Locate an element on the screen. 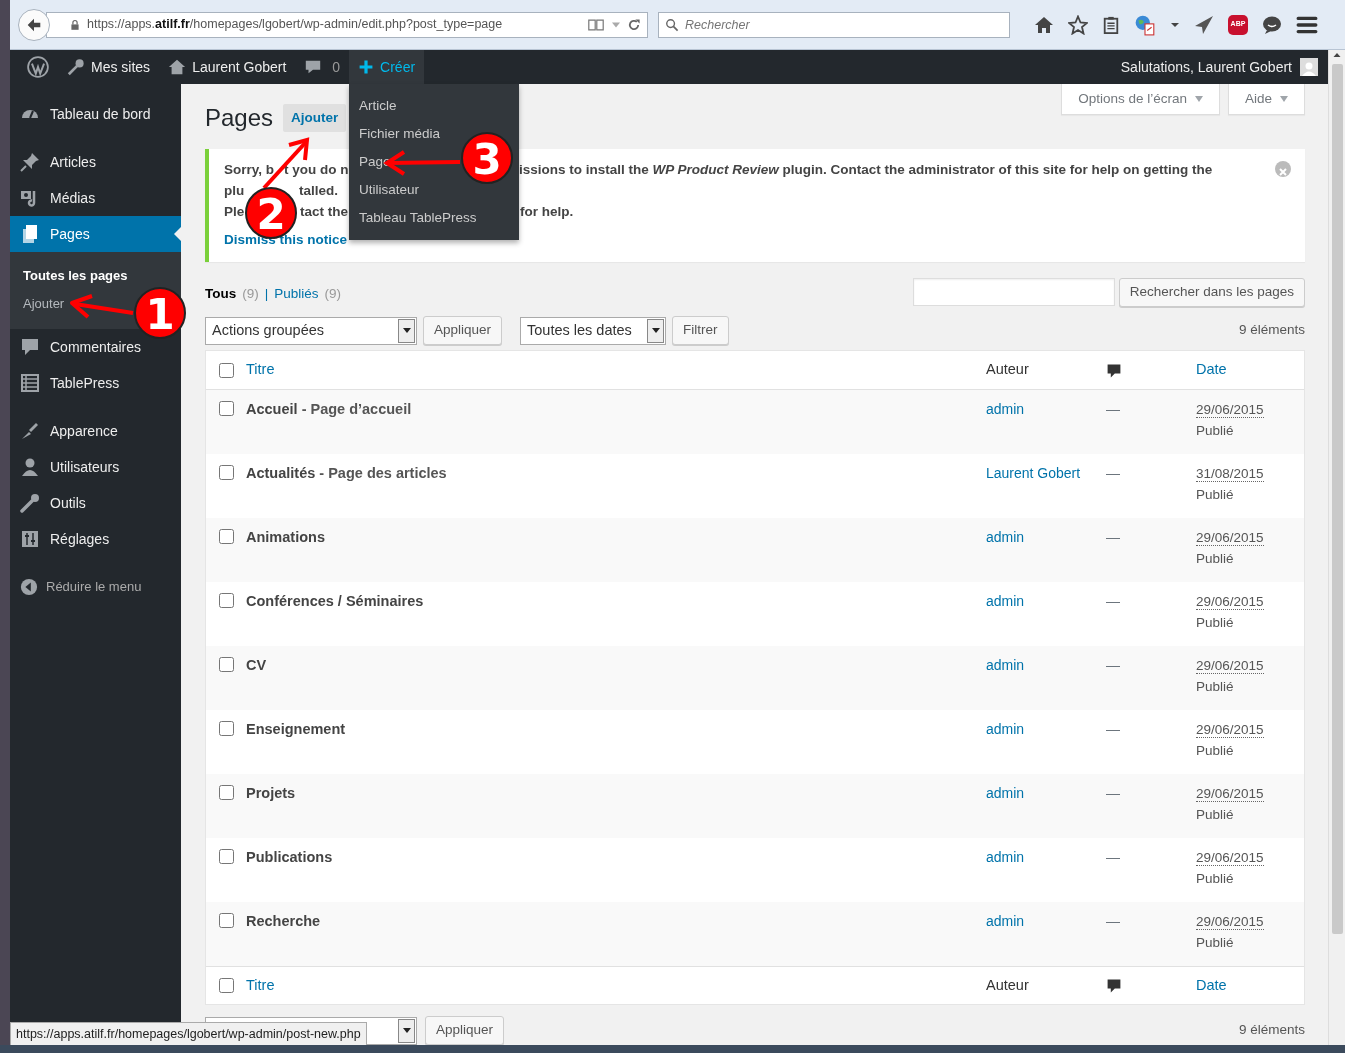 Image resolution: width=1345 pixels, height=1053 pixels. date-text: 31/08/2015 is located at coordinates (1230, 474).